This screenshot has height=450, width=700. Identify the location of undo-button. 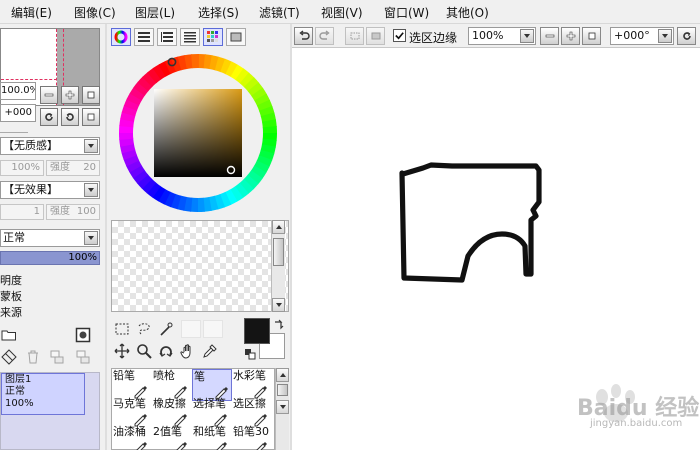
(303, 36).